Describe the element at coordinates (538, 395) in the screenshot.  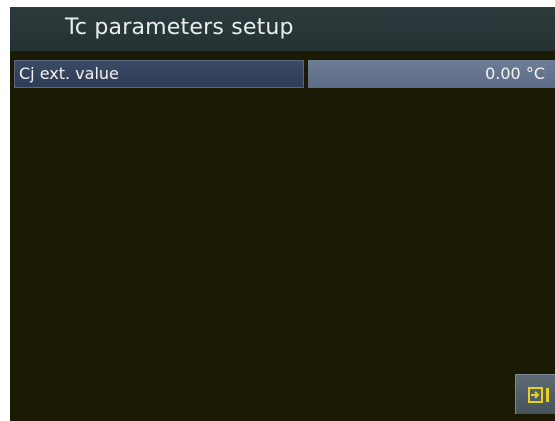
I see `exit-icon` at that location.